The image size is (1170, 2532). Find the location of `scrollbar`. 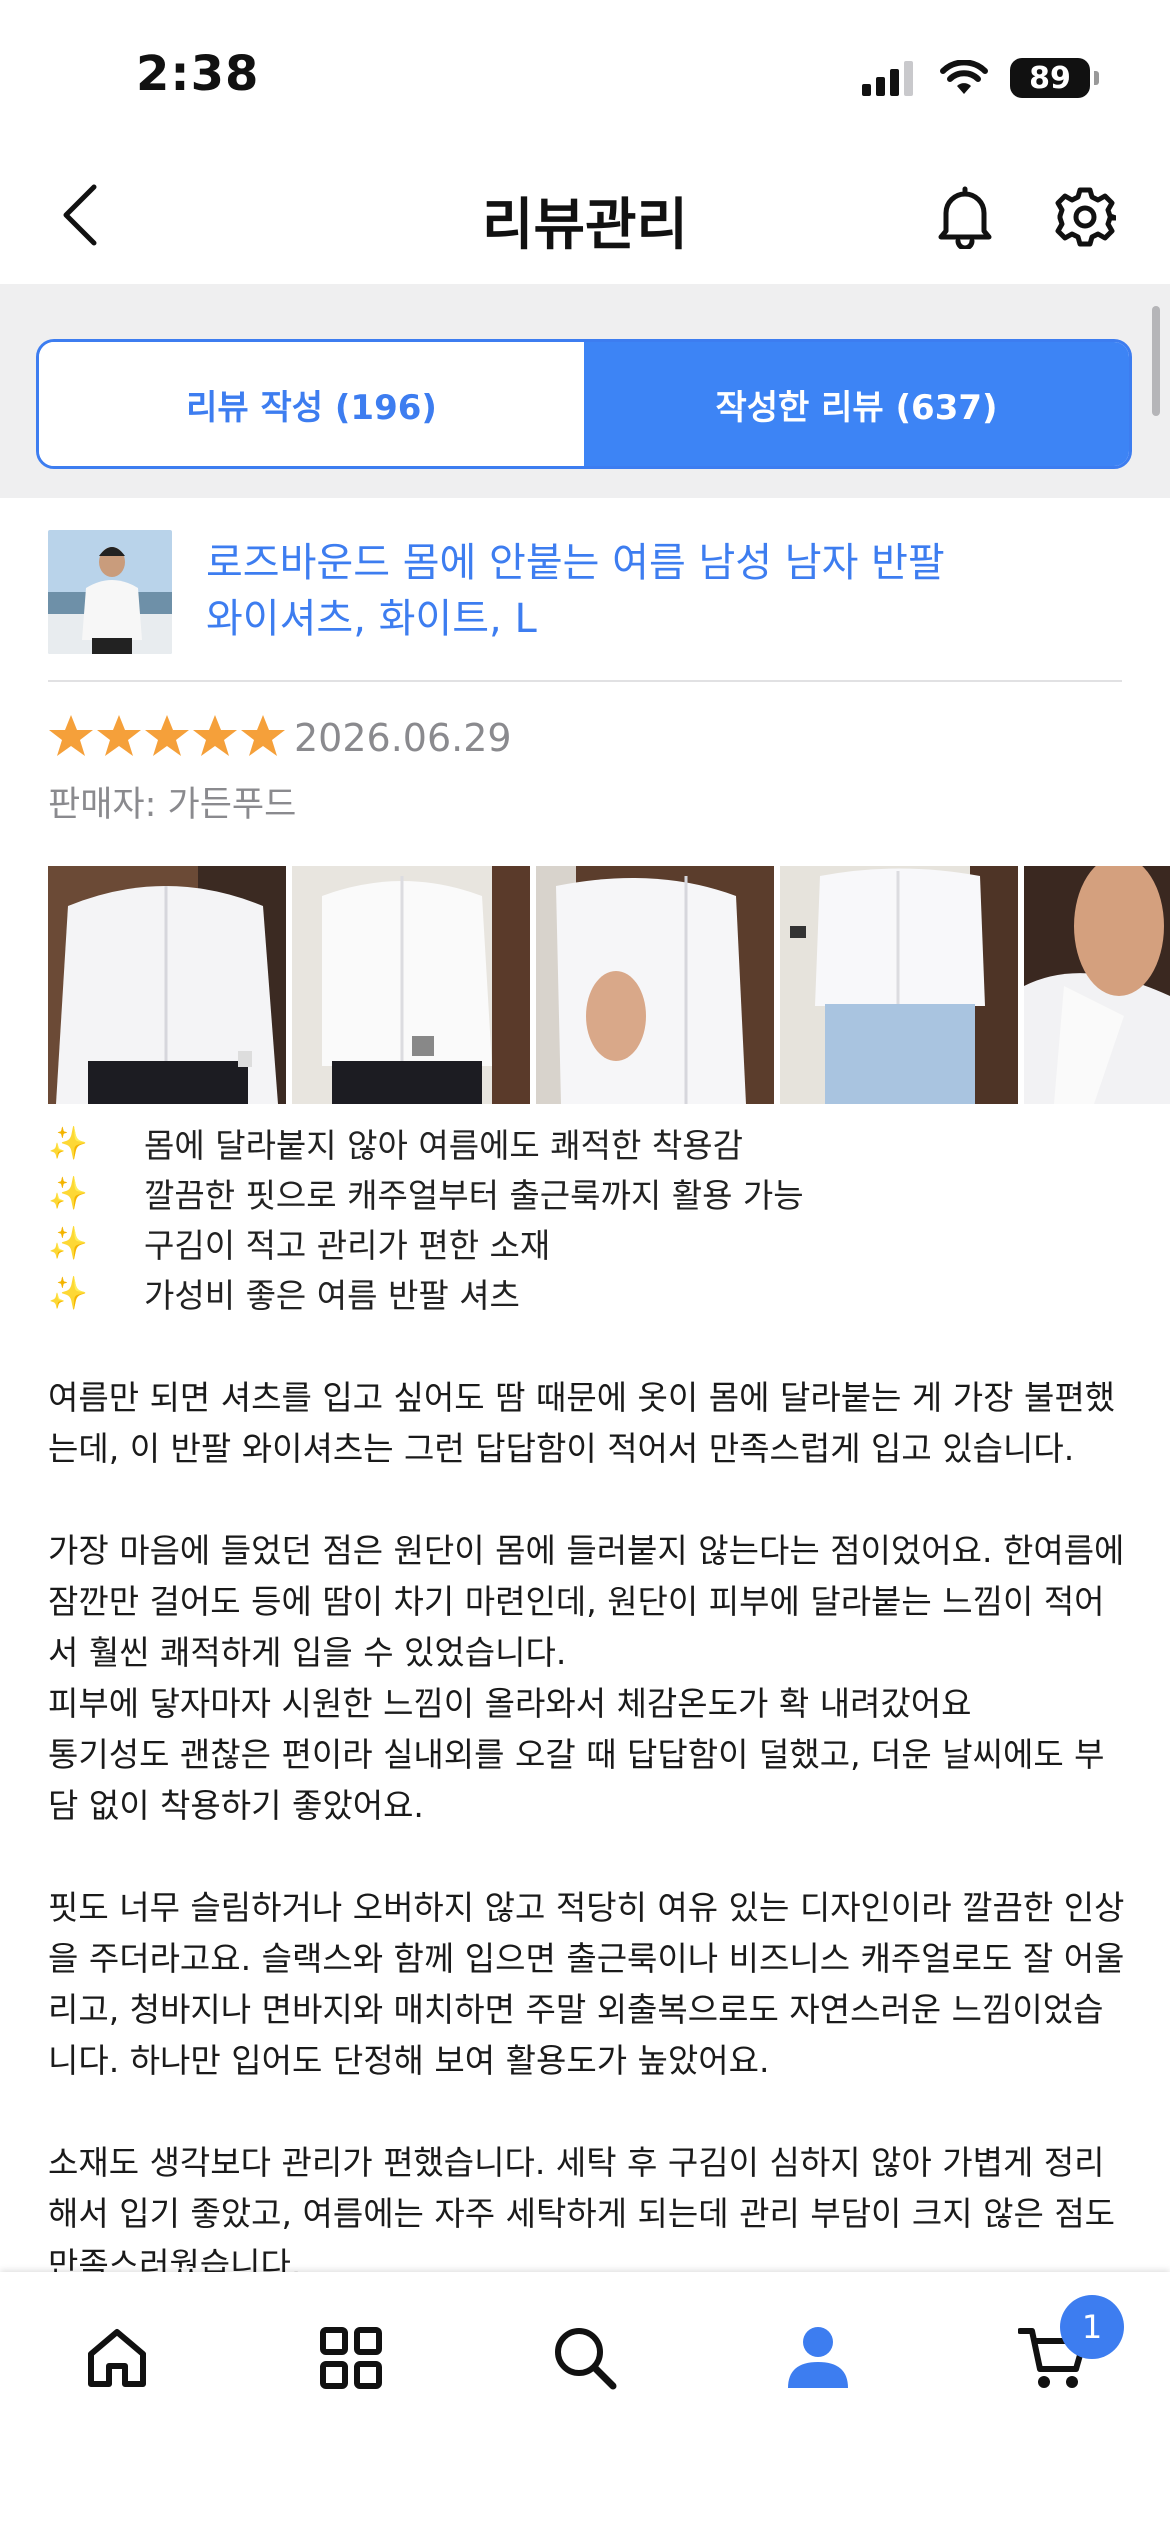

scrollbar is located at coordinates (1156, 361).